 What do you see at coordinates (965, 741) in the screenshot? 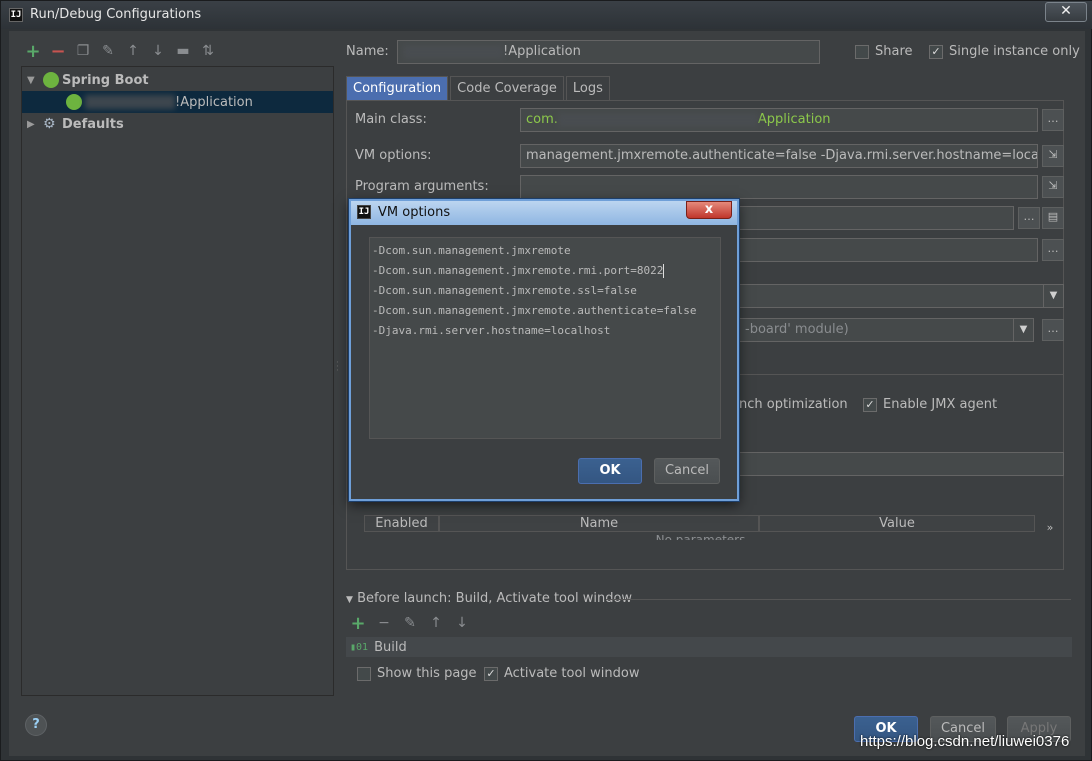
I see `watermark-text: https://blog.csdn.net/liuwei0376` at bounding box center [965, 741].